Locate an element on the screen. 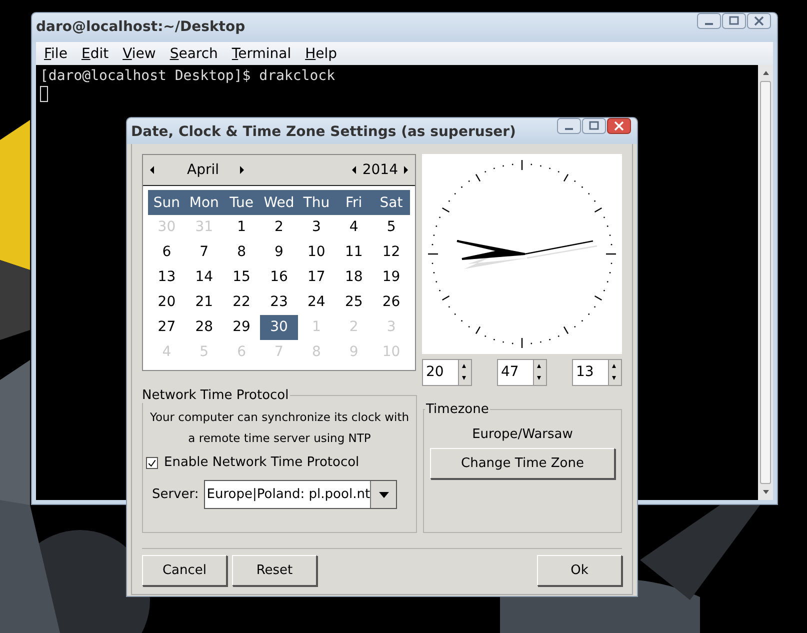  weekday-label: Tue is located at coordinates (241, 202).